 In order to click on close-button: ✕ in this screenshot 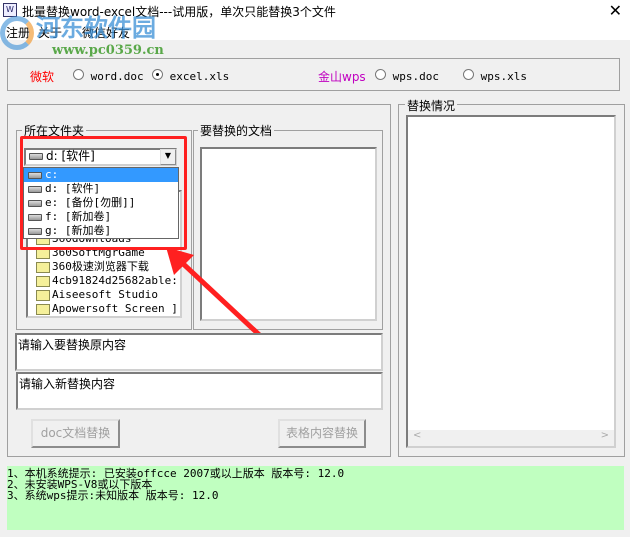, I will do `click(615, 10)`.